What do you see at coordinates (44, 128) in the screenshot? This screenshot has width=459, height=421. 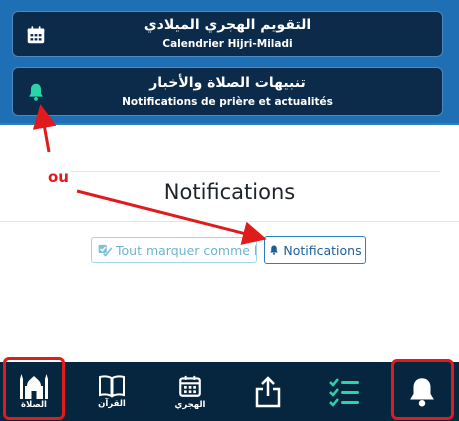 I see `arrow-to-bell-card` at bounding box center [44, 128].